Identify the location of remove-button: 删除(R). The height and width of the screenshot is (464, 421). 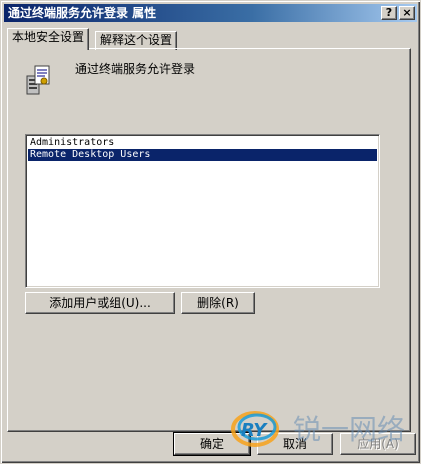
(218, 303).